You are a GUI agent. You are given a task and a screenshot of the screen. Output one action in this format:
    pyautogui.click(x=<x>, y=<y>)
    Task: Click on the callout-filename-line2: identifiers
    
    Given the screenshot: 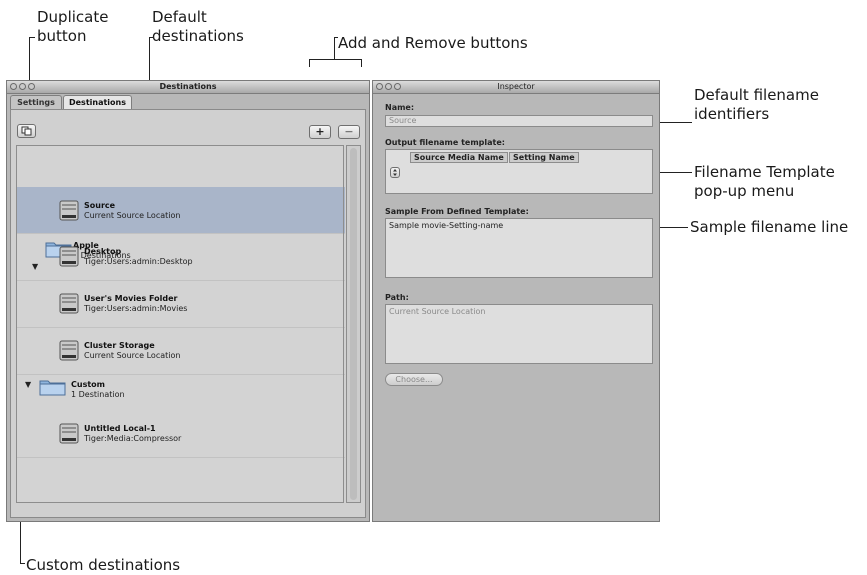 What is the action you would take?
    pyautogui.click(x=732, y=114)
    